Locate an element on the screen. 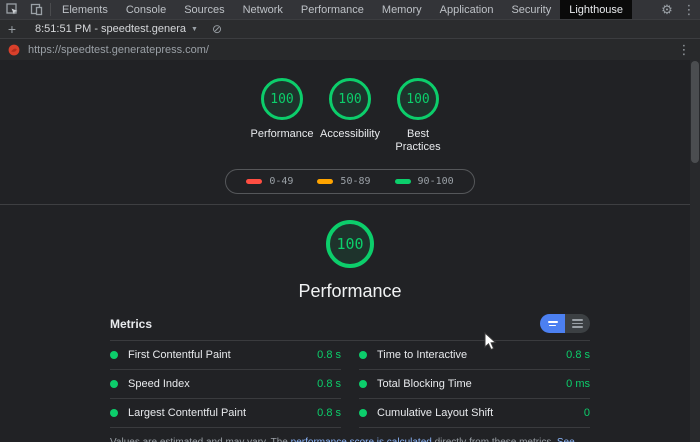 Image resolution: width=700 pixels, height=442 pixels. tab-network: Network is located at coordinates (263, 9).